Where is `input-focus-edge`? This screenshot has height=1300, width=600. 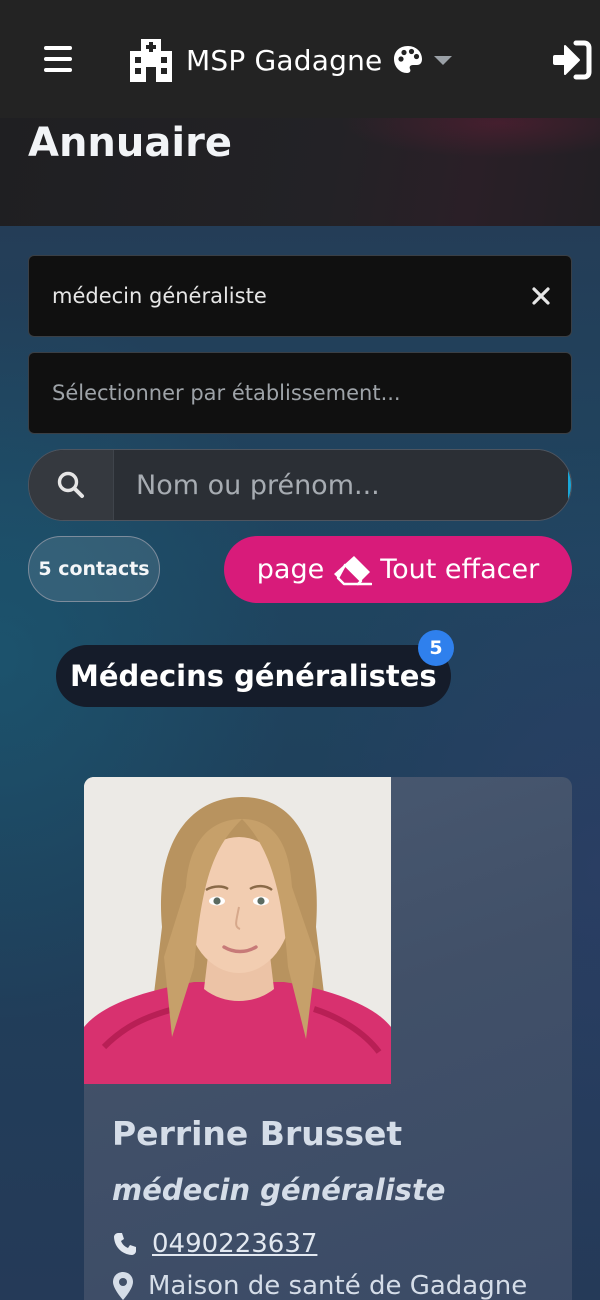
input-focus-edge is located at coordinates (569, 486).